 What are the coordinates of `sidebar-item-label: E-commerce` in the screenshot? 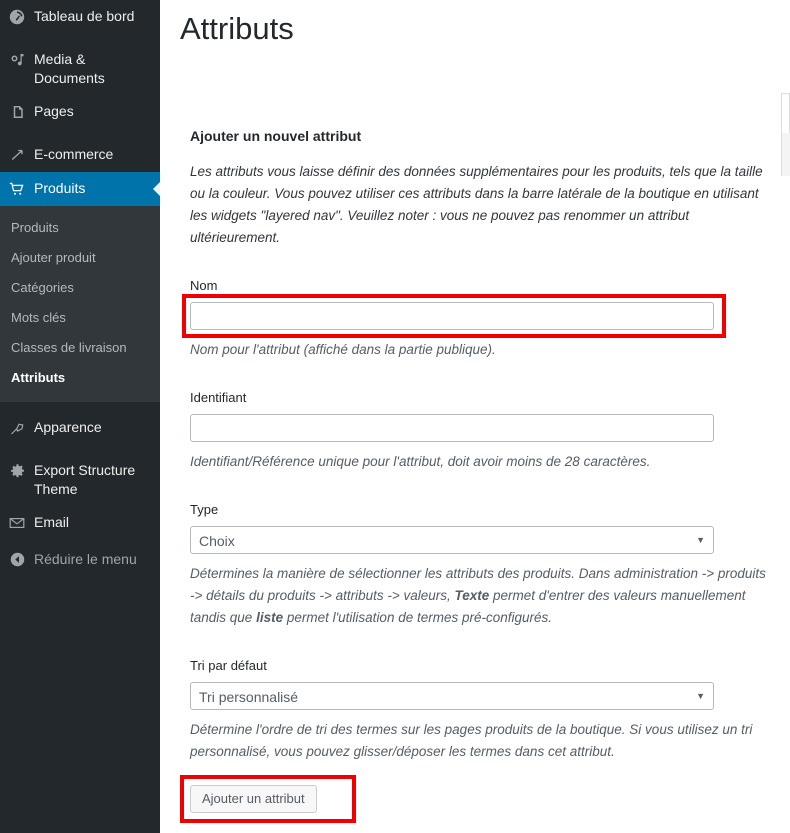 It's located at (74, 154).